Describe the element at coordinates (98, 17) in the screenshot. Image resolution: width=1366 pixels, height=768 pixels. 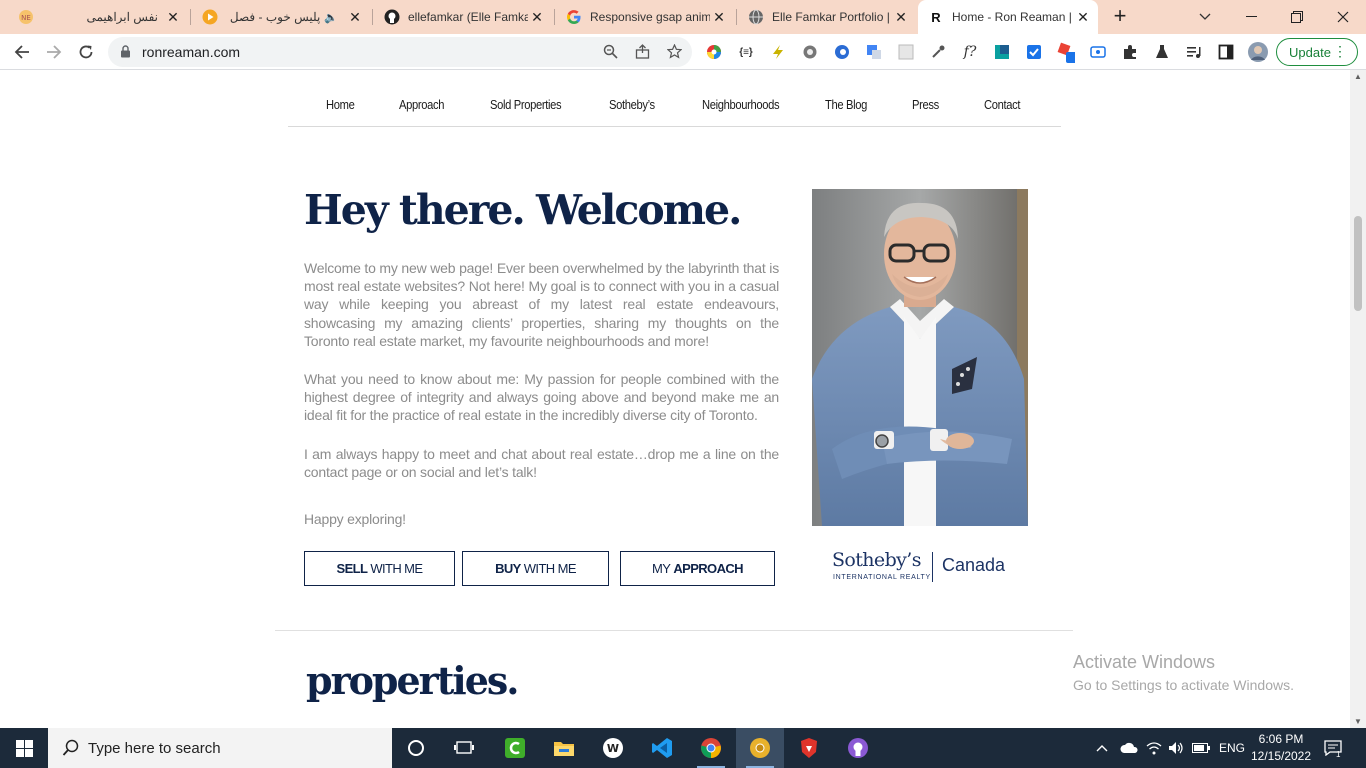
I see `tab-1: NE نفس ابراهیمی ✕` at that location.